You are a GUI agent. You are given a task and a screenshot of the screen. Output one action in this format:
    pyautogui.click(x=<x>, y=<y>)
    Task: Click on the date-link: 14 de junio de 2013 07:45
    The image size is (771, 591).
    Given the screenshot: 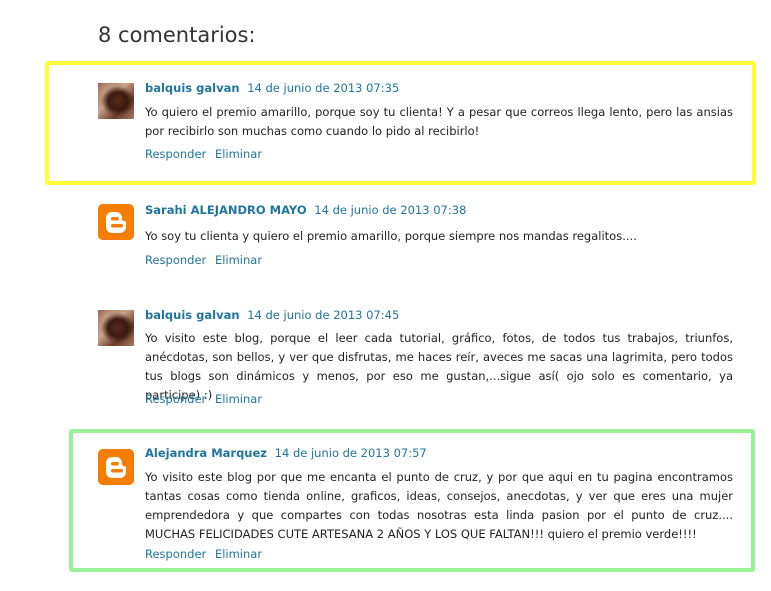 What is the action you would take?
    pyautogui.click(x=323, y=315)
    